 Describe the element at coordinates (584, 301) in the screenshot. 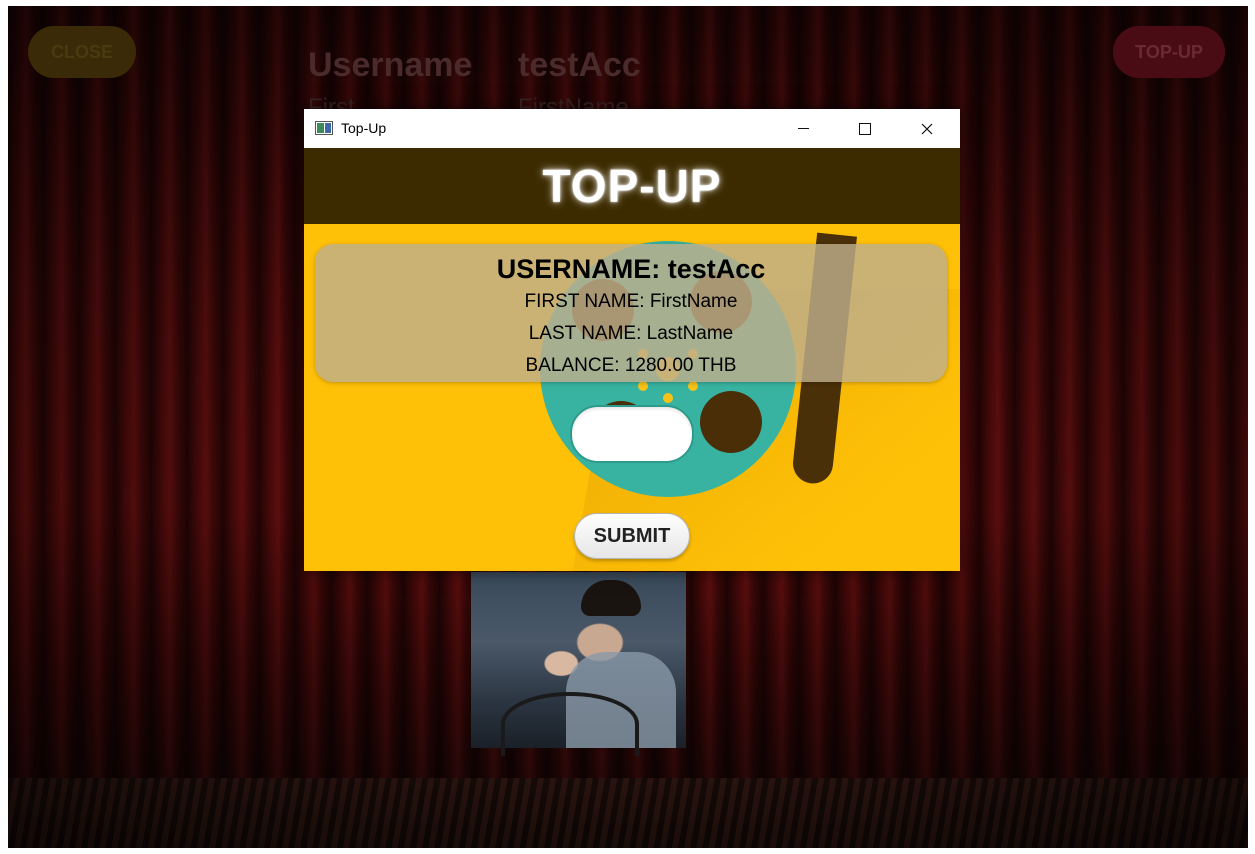

I see `first-name-label: FIRST NAME:` at that location.